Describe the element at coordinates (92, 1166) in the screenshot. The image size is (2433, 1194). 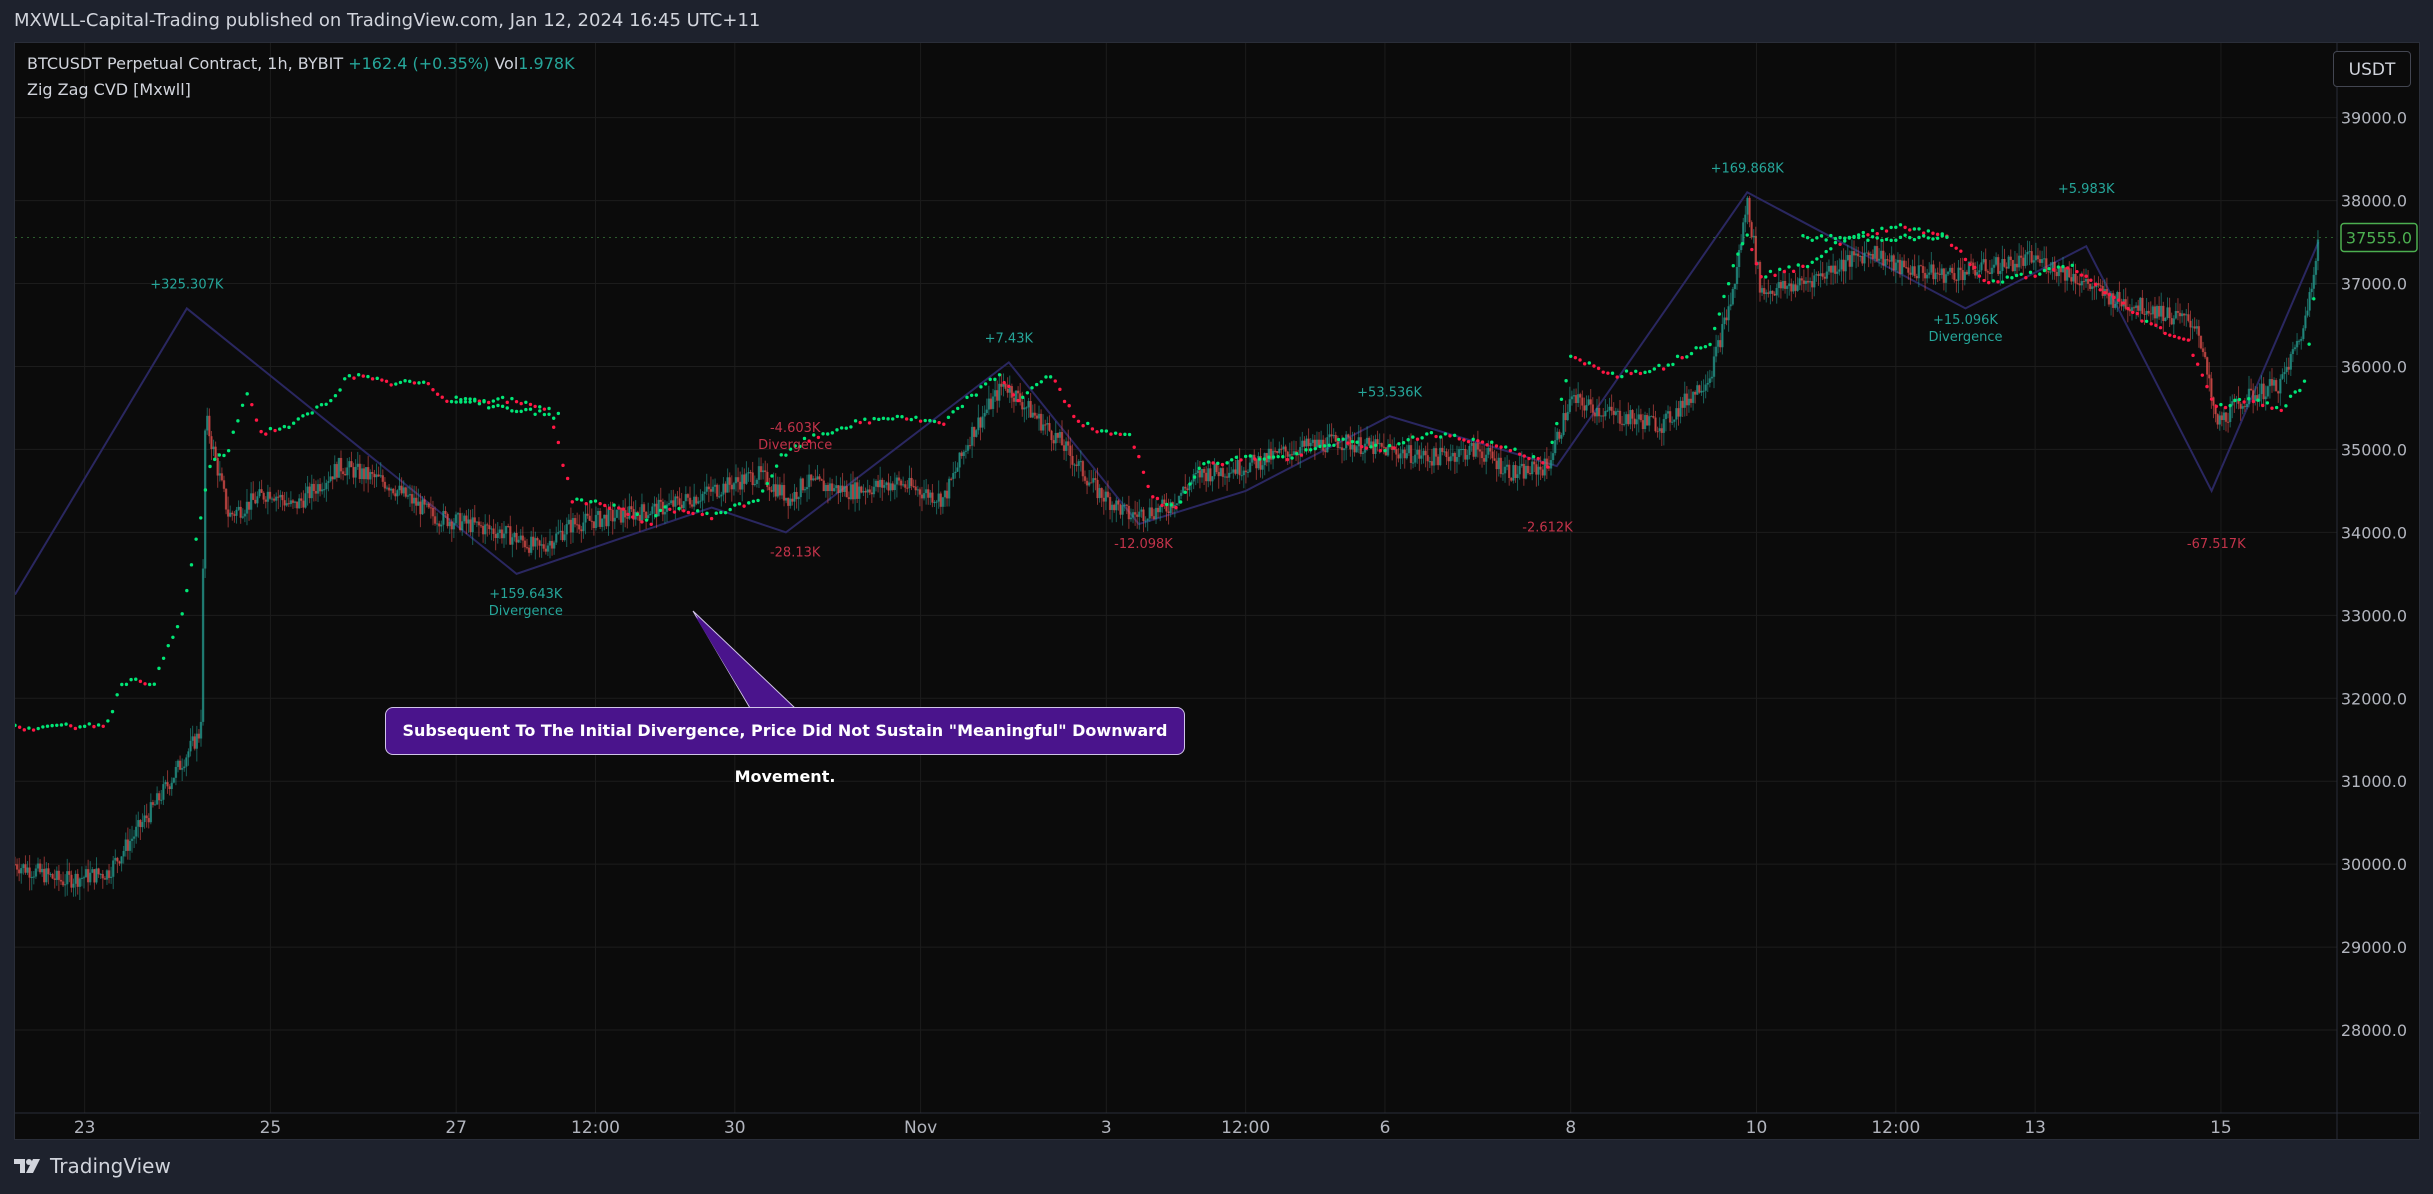
I see `tradingview-brand: TradingView` at that location.